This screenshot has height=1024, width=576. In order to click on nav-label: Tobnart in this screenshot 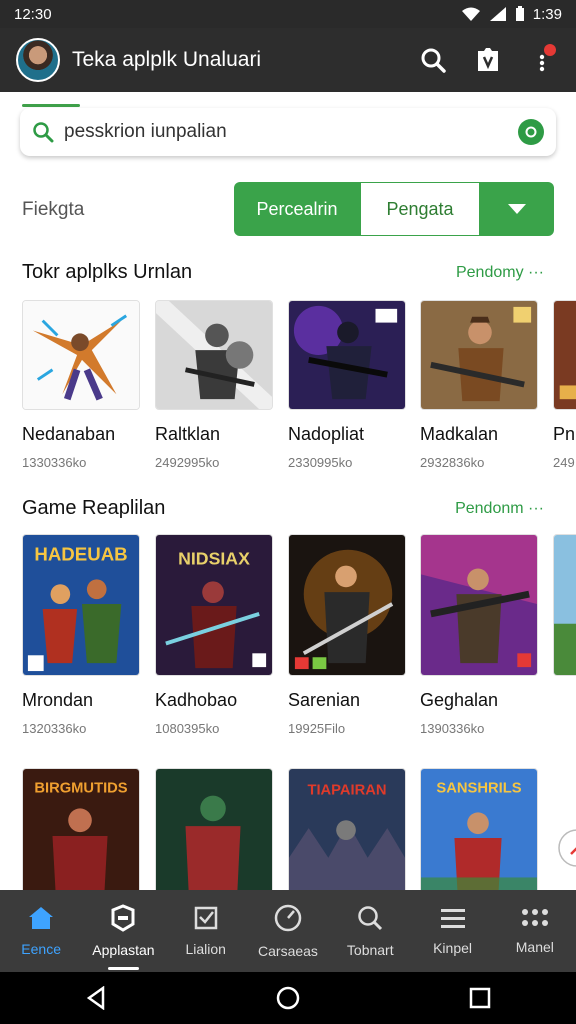, I will do `click(370, 950)`.